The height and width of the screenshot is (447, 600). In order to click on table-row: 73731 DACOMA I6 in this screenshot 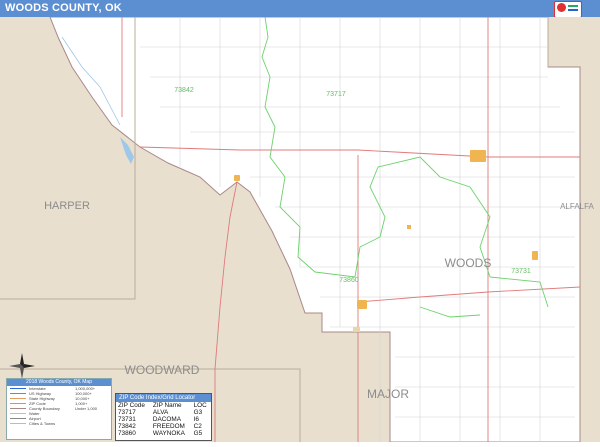, I will do `click(158, 419)`.